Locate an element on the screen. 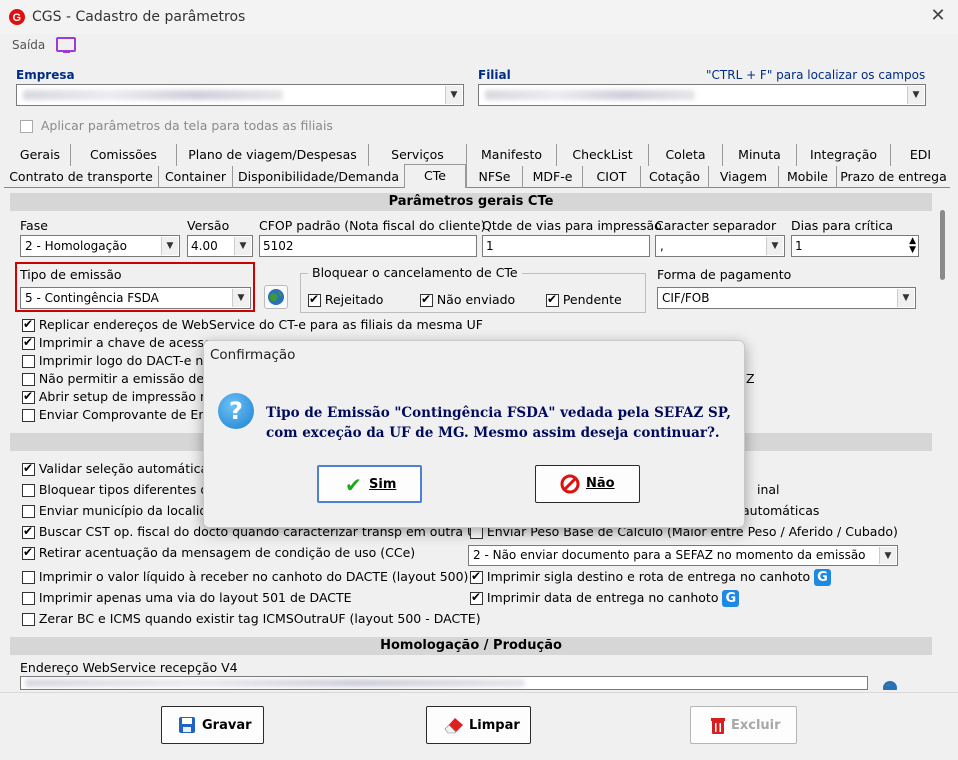 This screenshot has width=958, height=760. check-validar is located at coordinates (28, 468).